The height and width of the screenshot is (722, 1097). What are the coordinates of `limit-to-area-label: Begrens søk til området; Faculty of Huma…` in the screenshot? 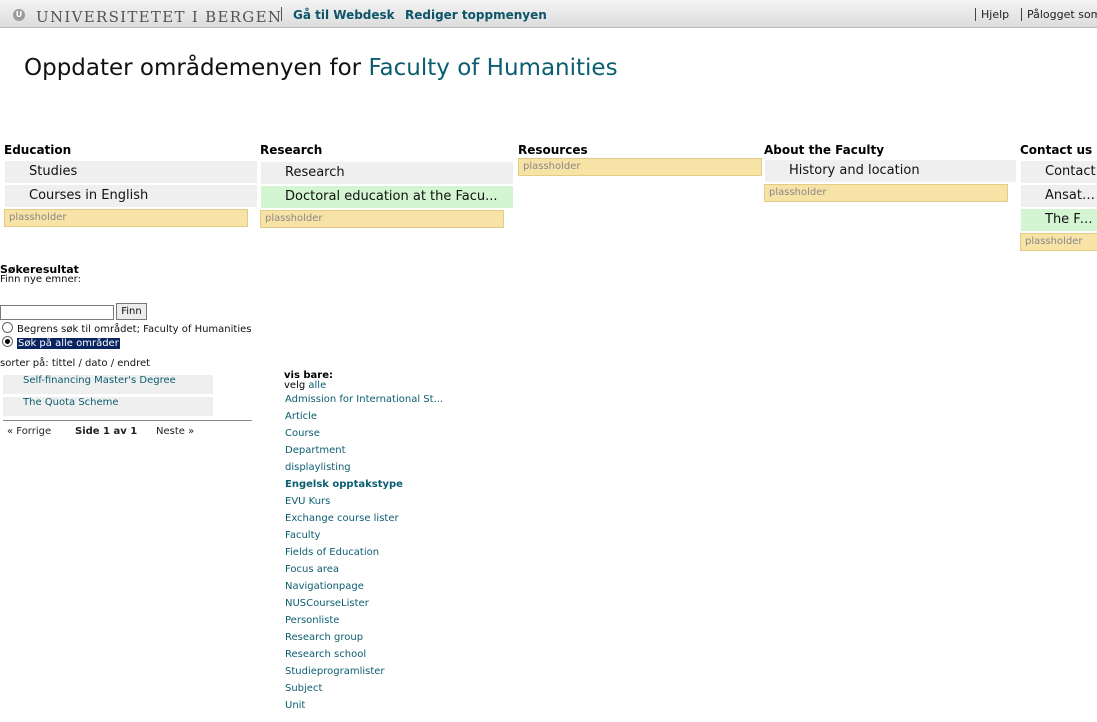 It's located at (134, 329).